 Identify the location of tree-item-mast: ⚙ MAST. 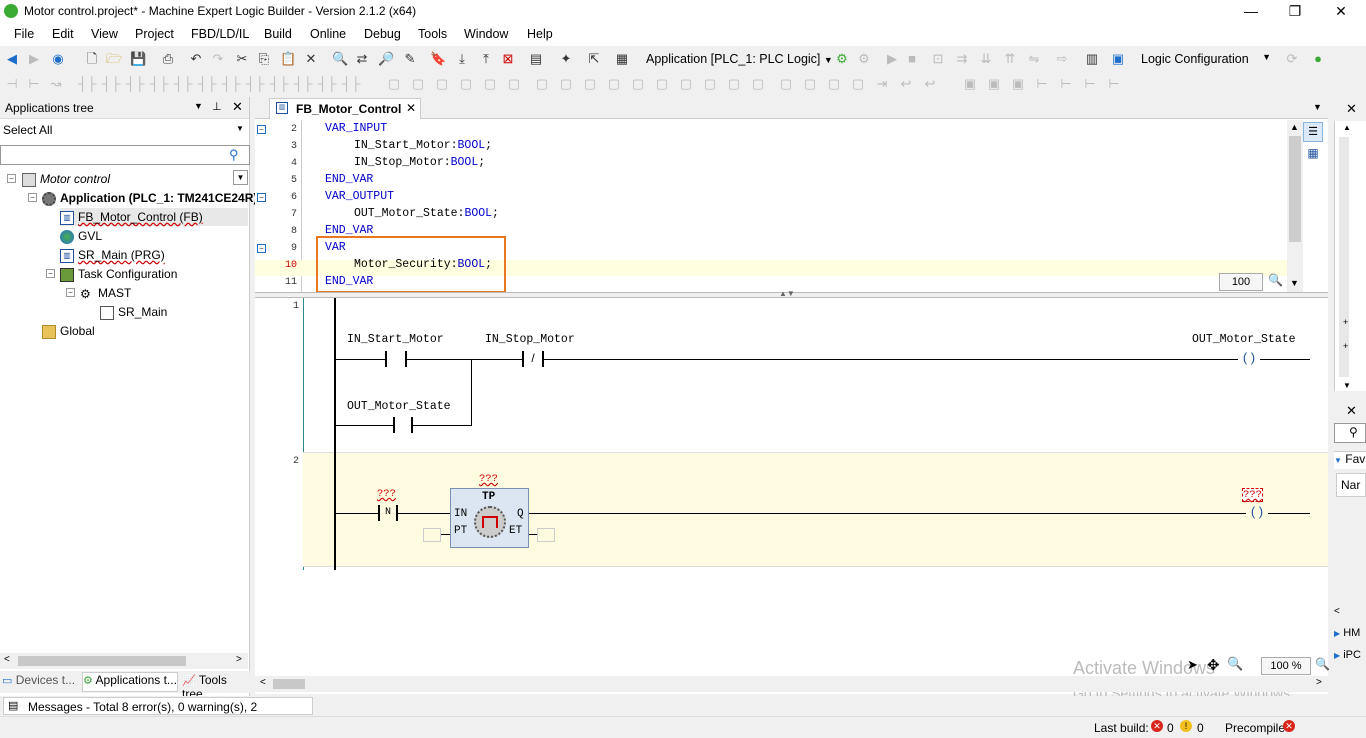
(105, 293).